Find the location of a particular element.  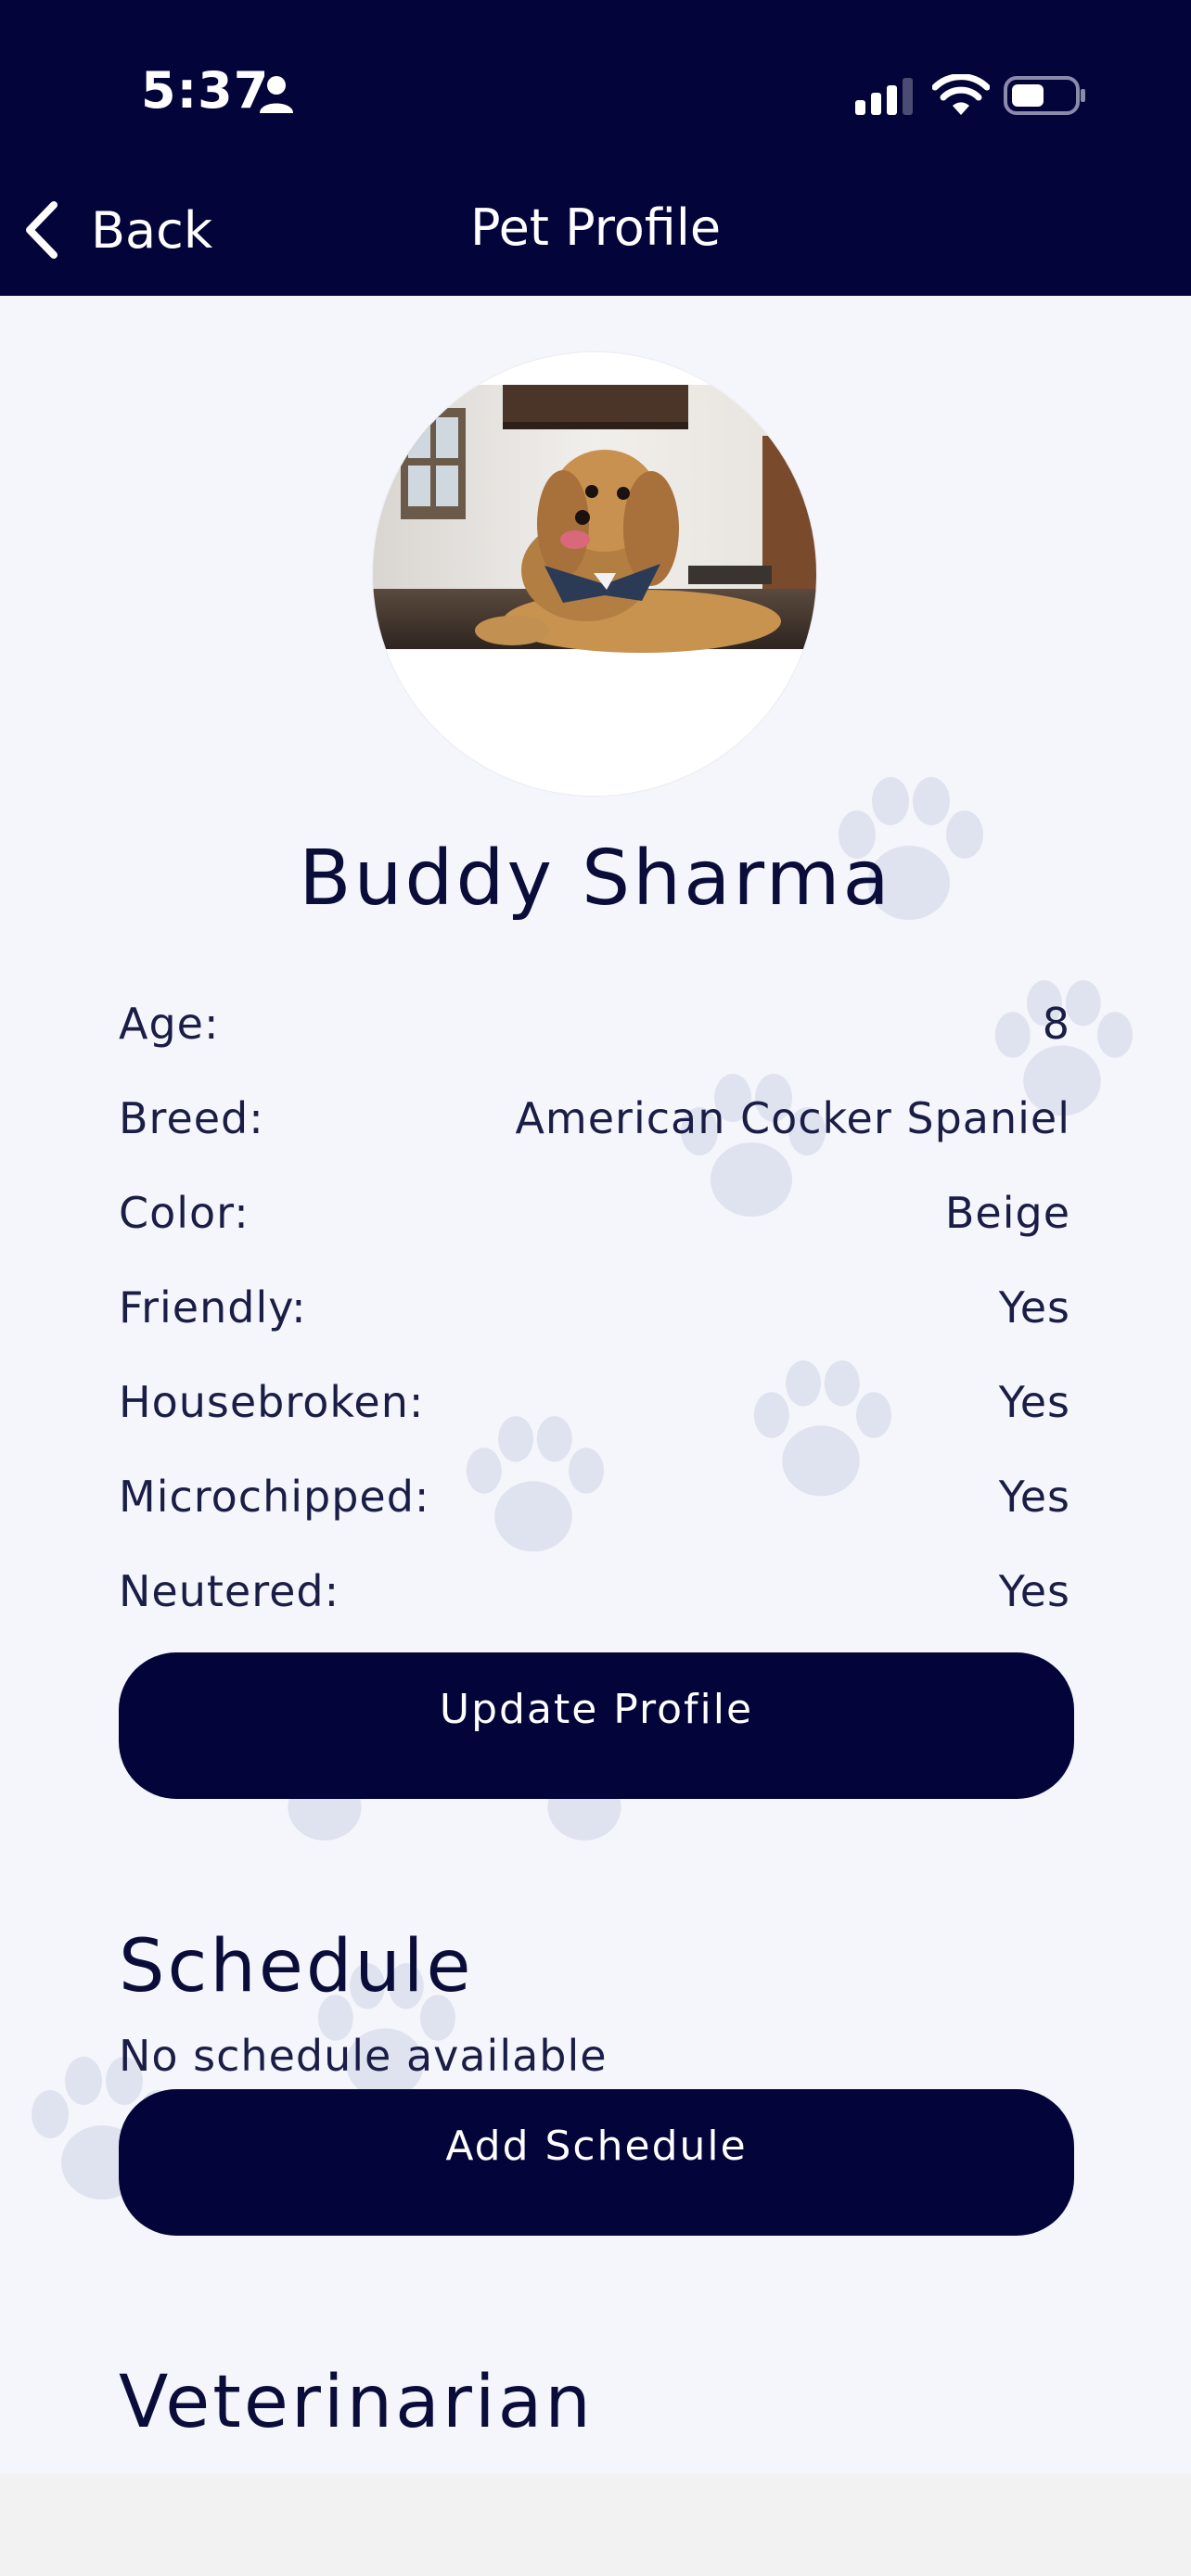

person-icon is located at coordinates (276, 94).